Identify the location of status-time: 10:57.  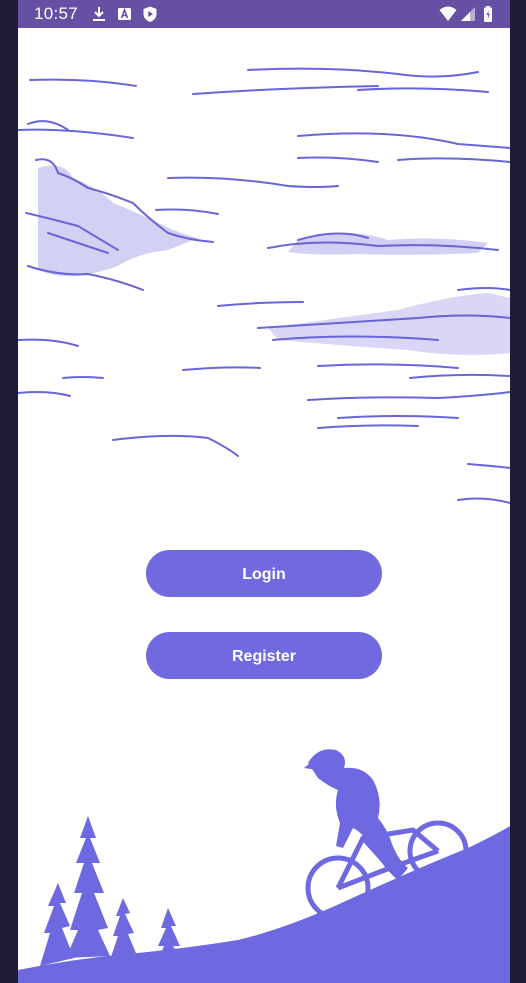
(56, 13).